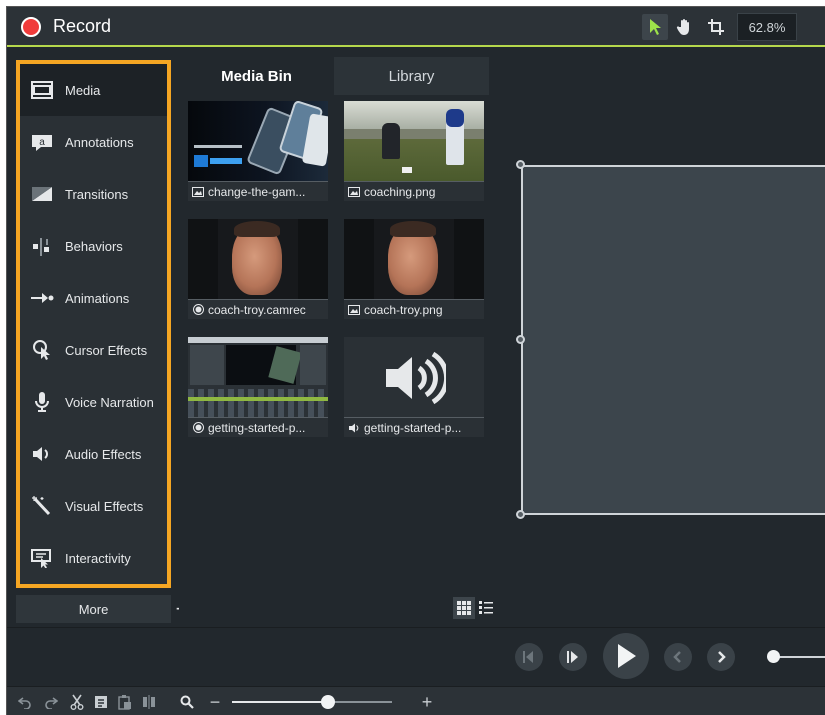 This screenshot has height=715, width=825. What do you see at coordinates (42, 350) in the screenshot?
I see `cursor-effect-icon` at bounding box center [42, 350].